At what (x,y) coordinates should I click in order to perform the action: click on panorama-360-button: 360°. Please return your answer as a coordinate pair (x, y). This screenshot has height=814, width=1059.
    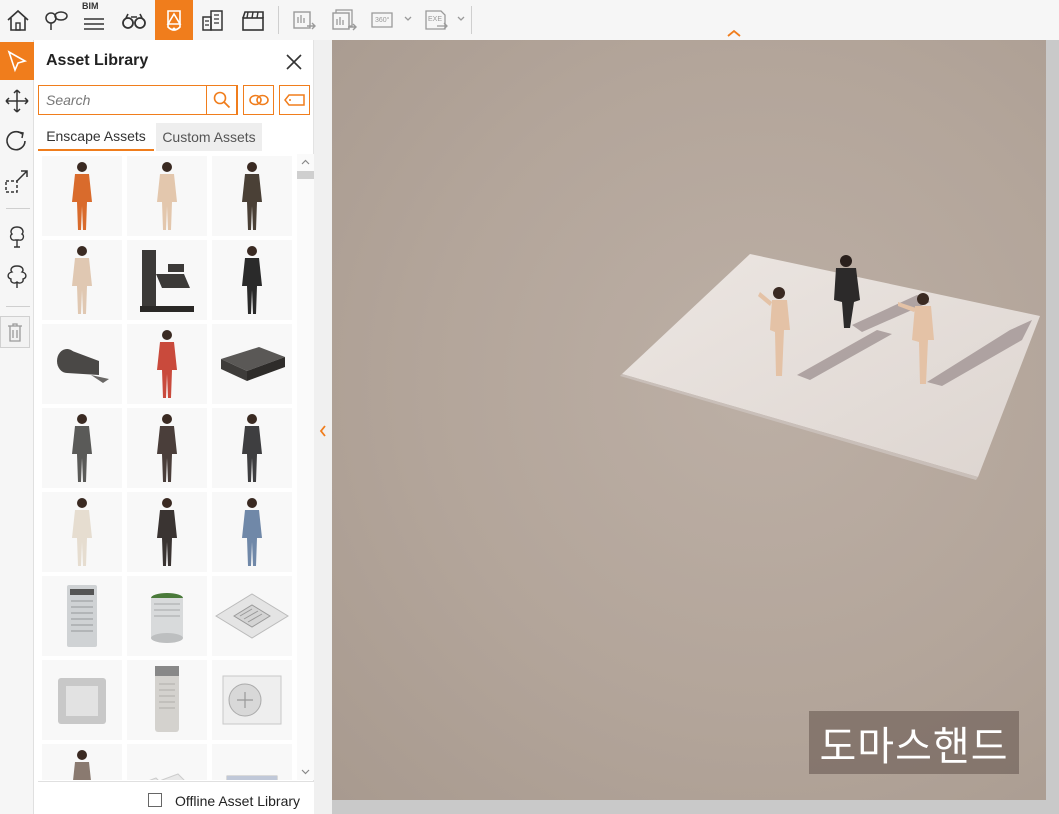
    Looking at the image, I should click on (390, 20).